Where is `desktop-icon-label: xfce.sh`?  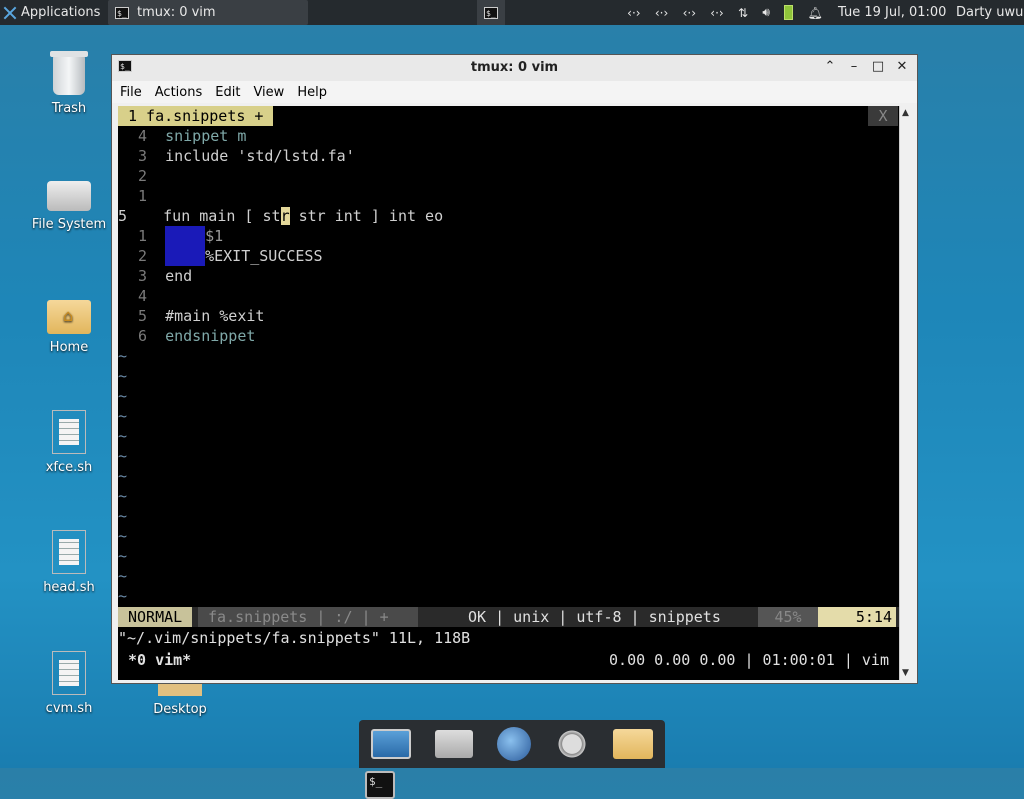
desktop-icon-label: xfce.sh is located at coordinates (69, 467).